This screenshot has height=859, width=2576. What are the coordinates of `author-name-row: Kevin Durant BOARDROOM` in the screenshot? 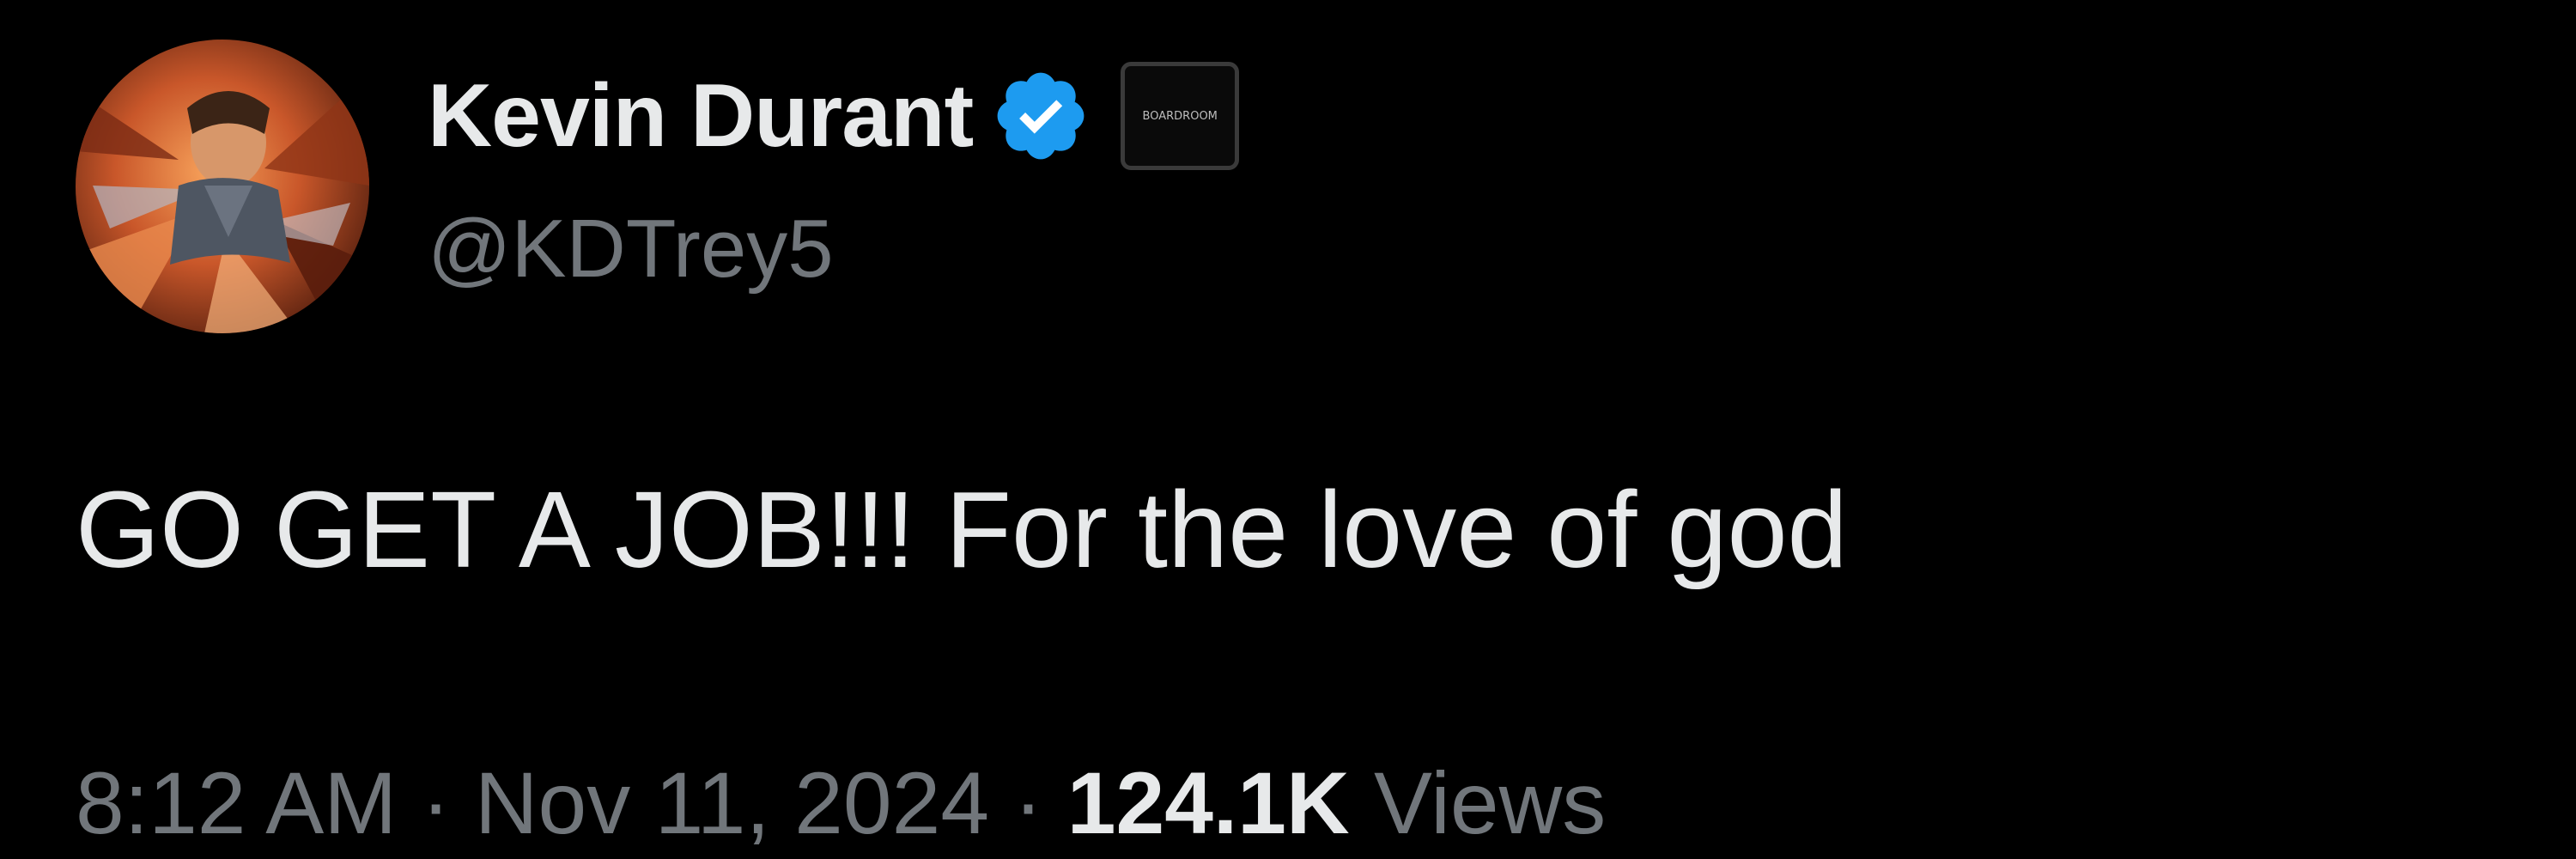 It's located at (834, 116).